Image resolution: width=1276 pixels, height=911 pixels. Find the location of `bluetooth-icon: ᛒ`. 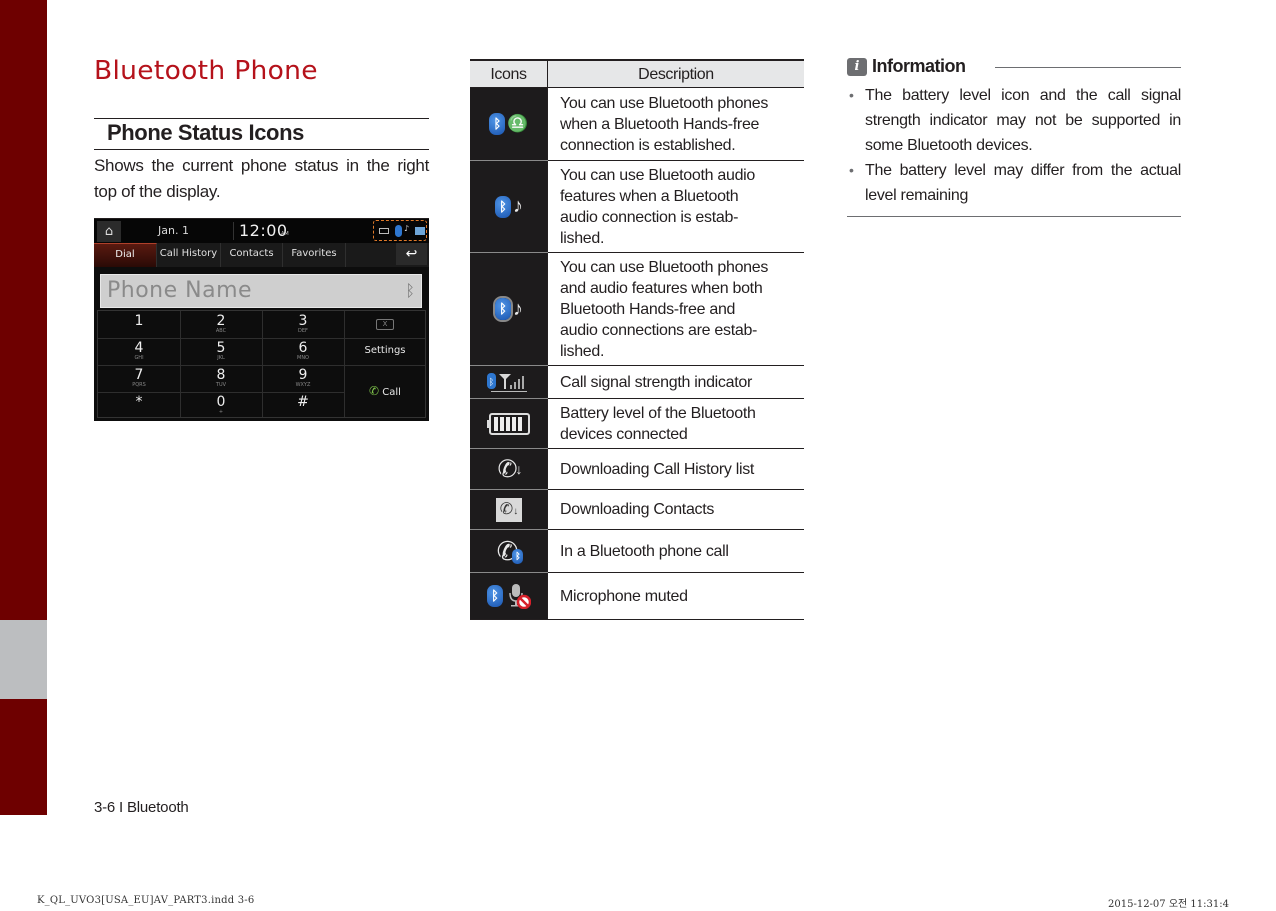

bluetooth-icon: ᛒ is located at coordinates (410, 290).